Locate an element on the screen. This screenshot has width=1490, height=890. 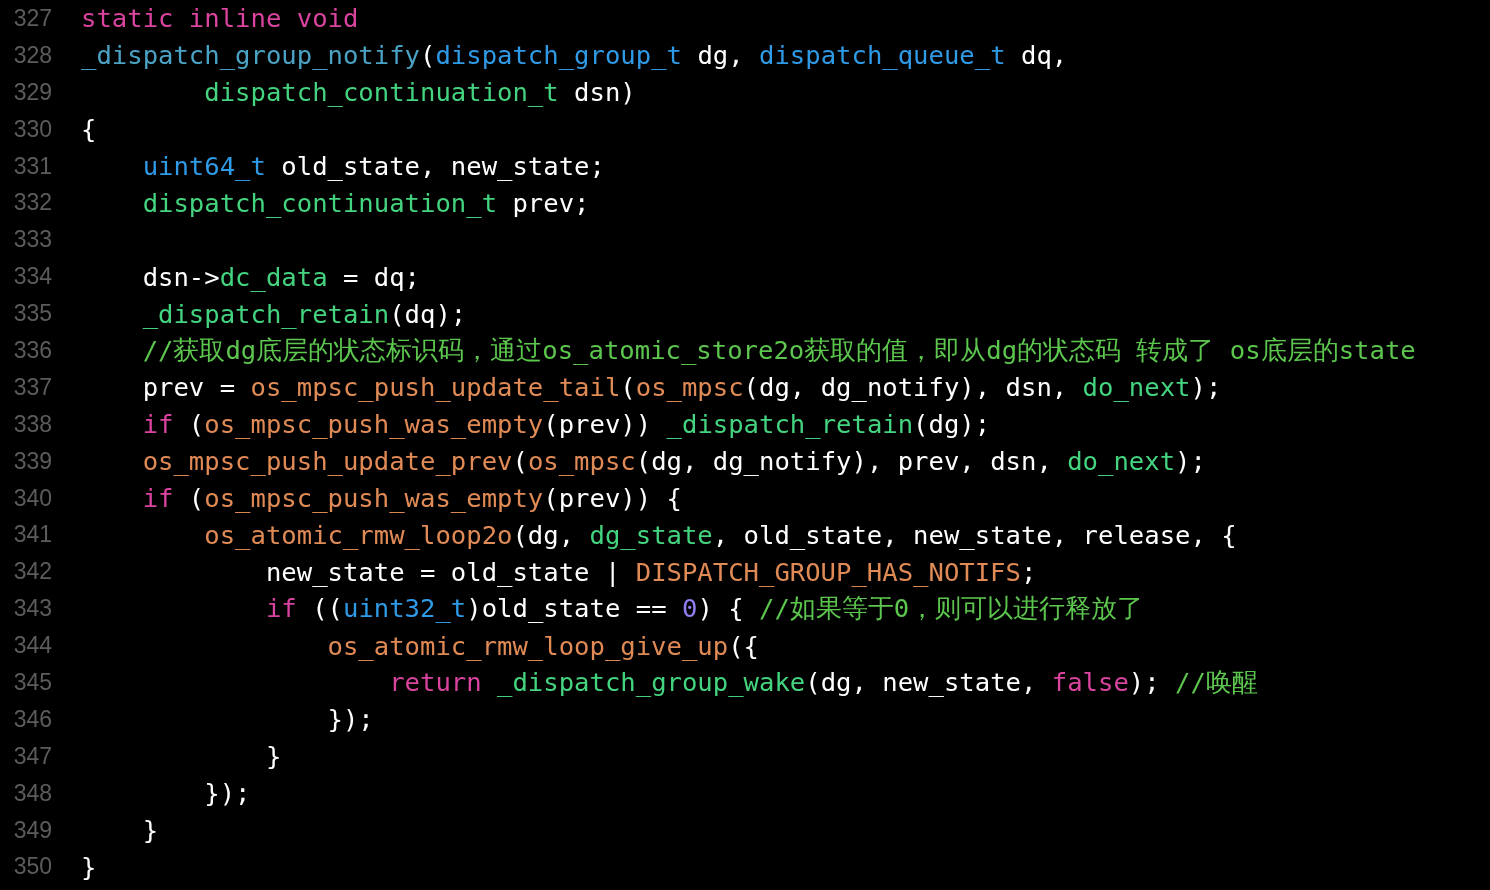
line-number: 350 is located at coordinates (32, 867).